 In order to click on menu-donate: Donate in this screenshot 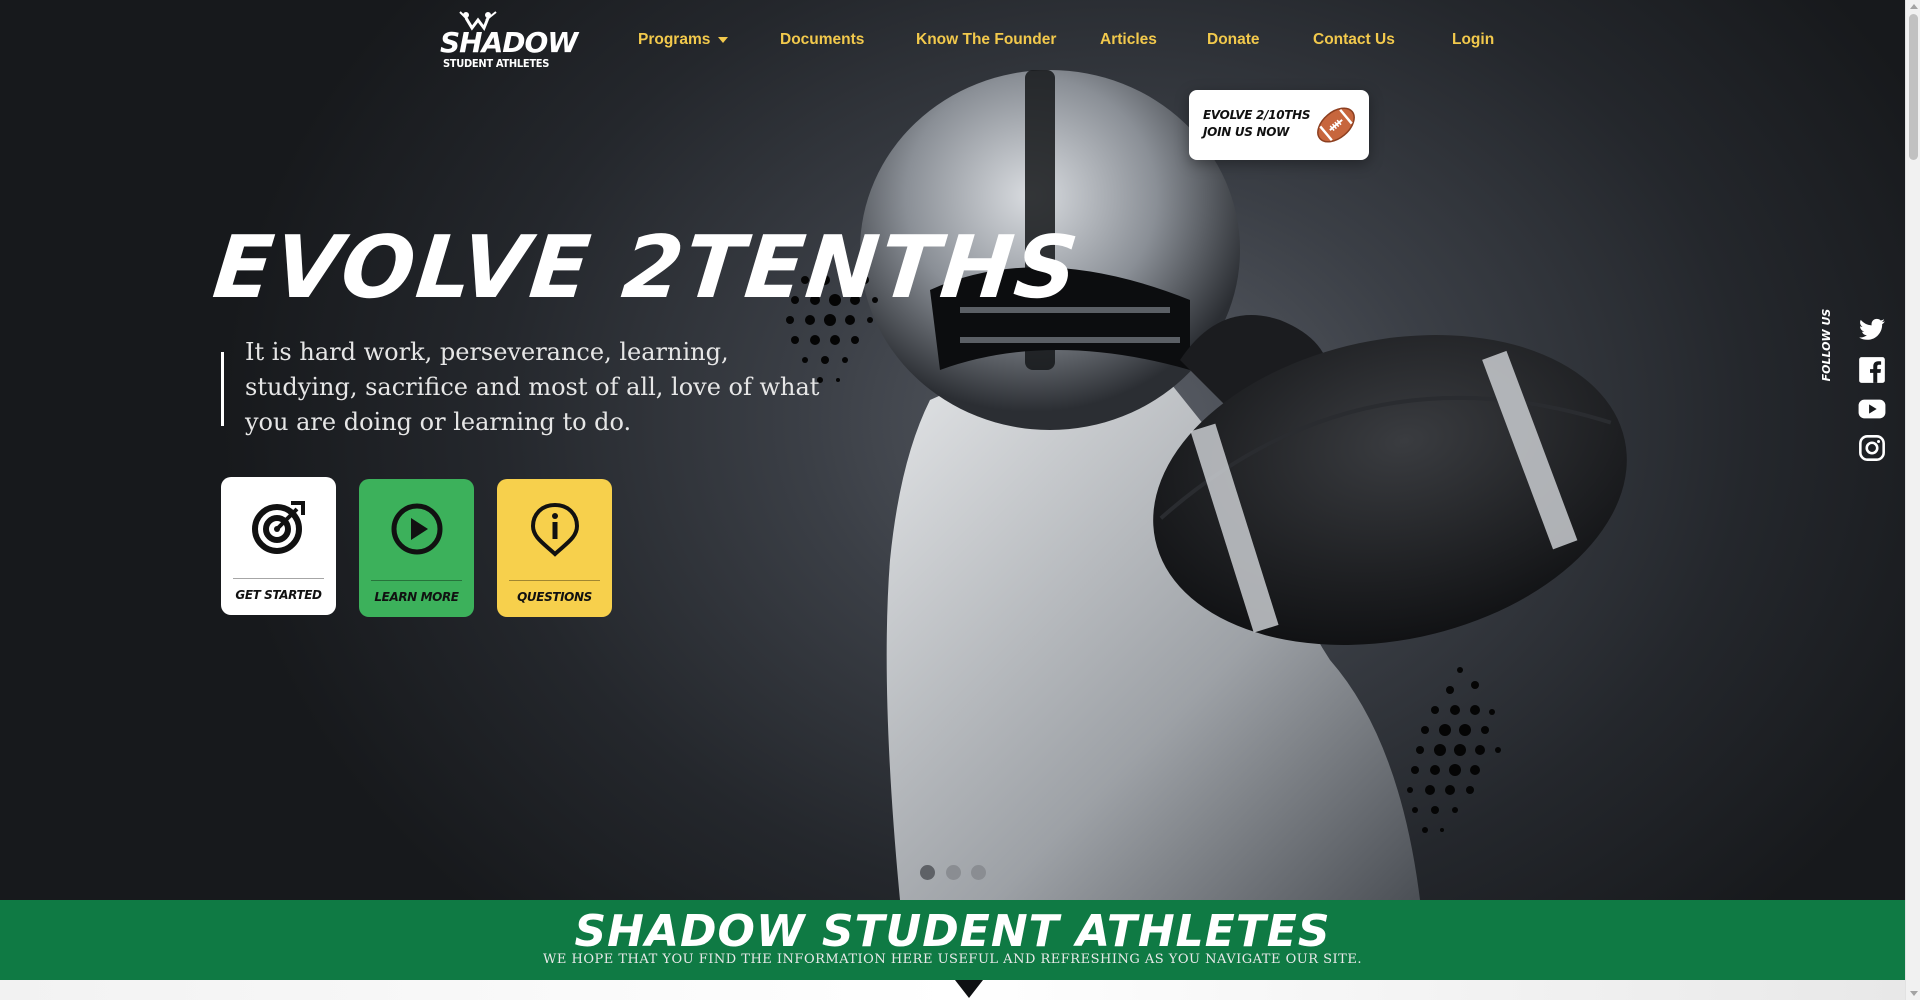, I will do `click(1233, 40)`.